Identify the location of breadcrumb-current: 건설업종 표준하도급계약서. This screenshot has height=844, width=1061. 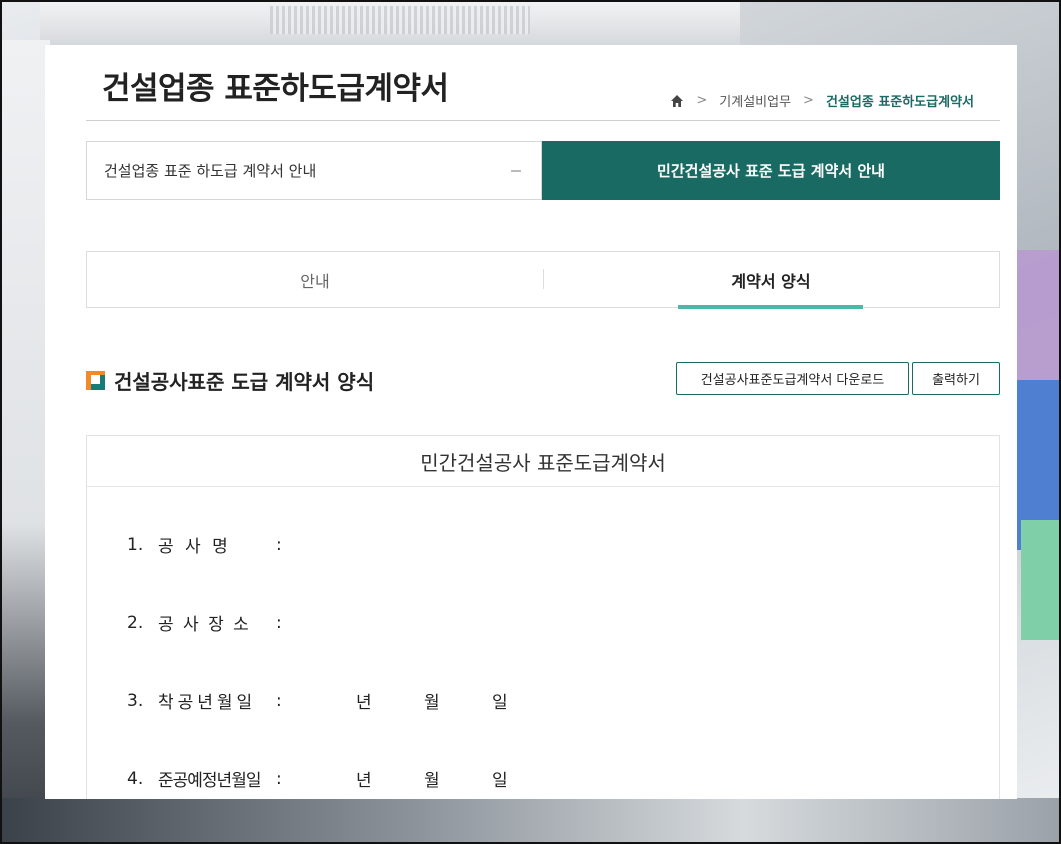
(900, 100).